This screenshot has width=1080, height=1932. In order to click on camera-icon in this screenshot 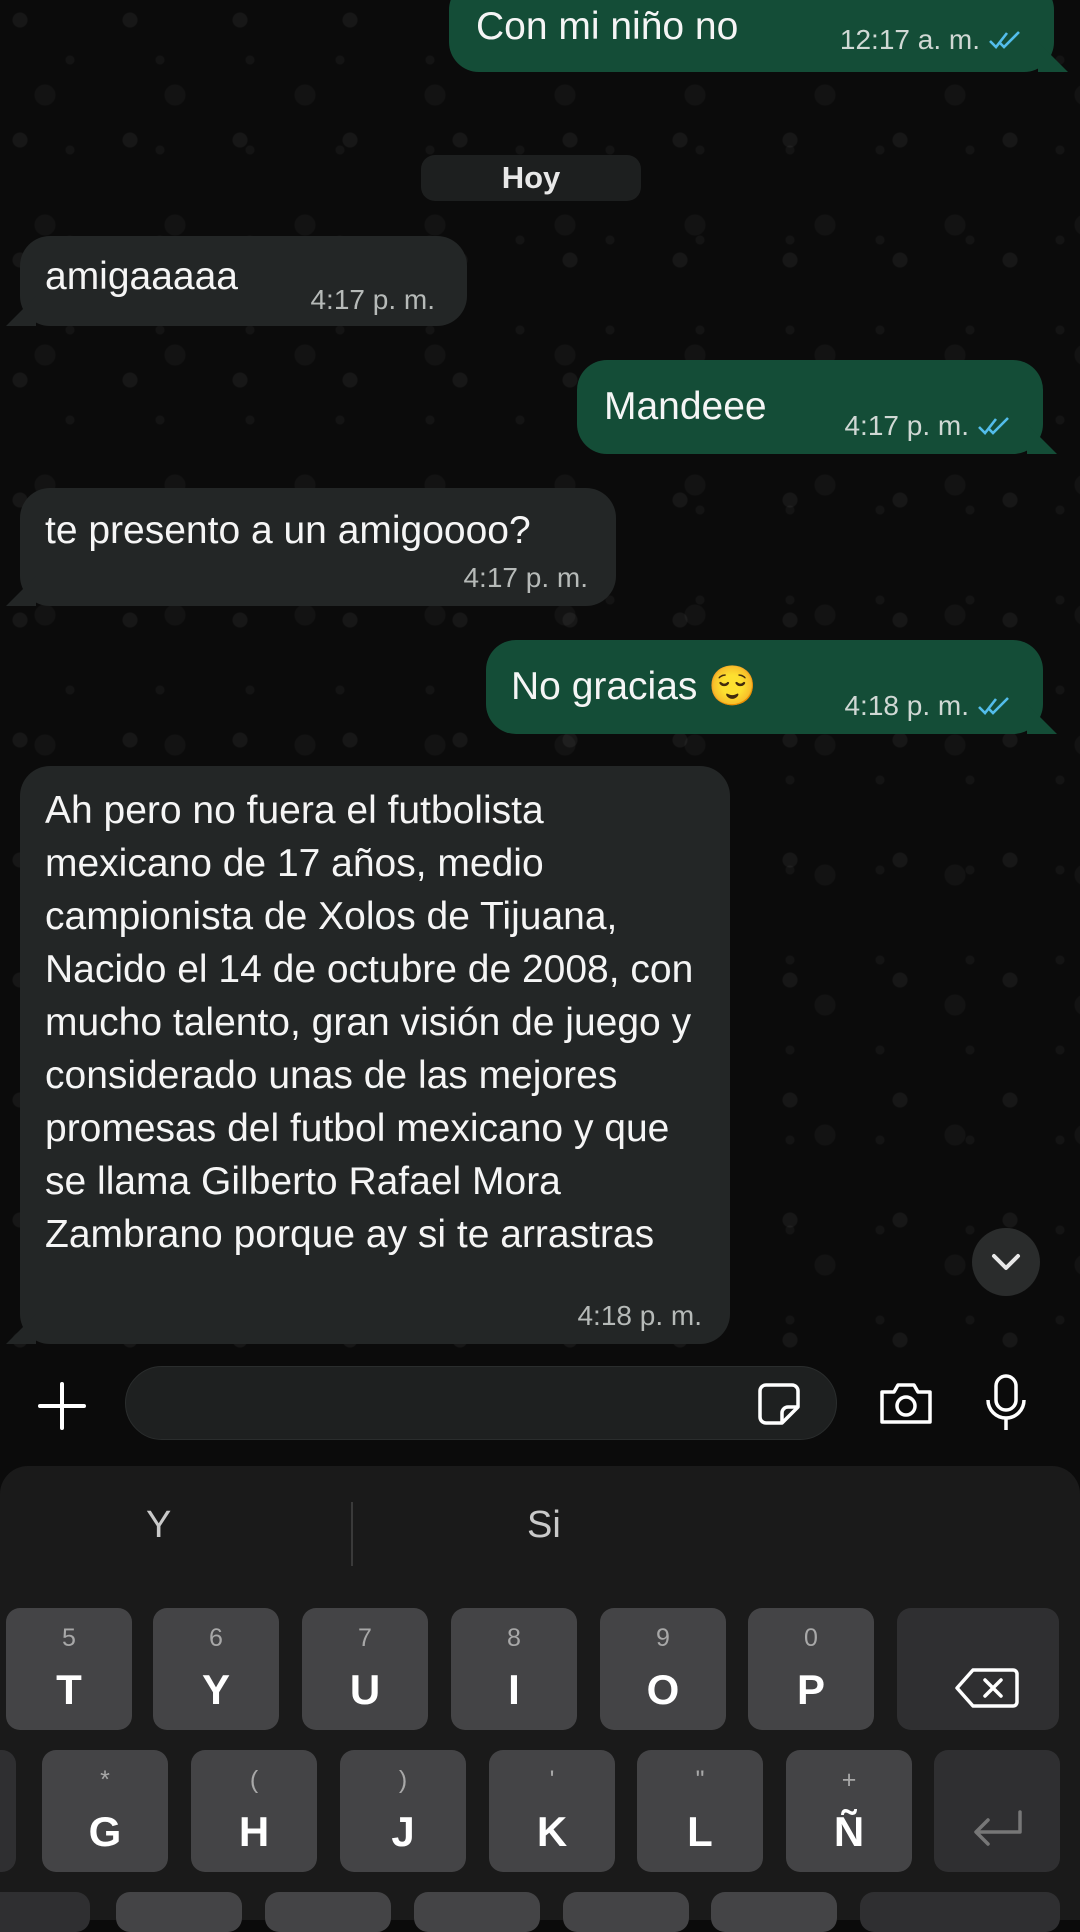, I will do `click(906, 1403)`.